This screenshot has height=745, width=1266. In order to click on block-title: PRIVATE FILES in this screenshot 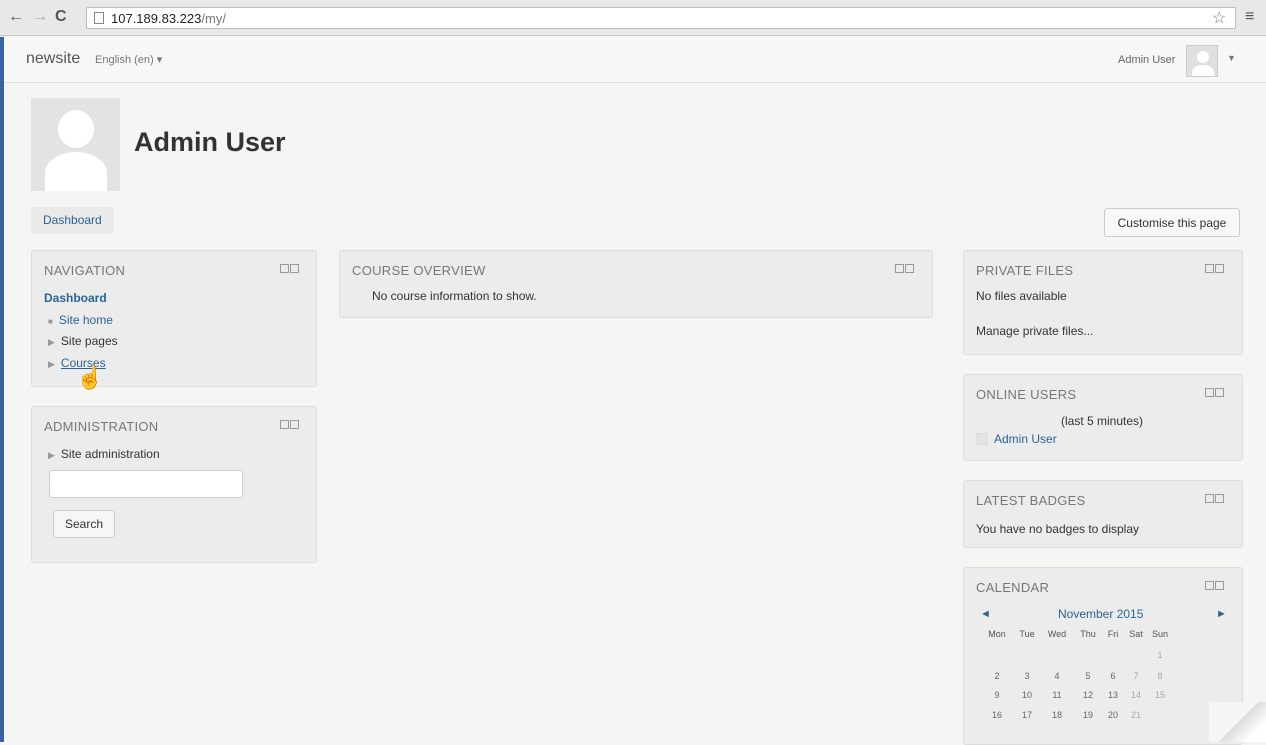, I will do `click(1025, 270)`.